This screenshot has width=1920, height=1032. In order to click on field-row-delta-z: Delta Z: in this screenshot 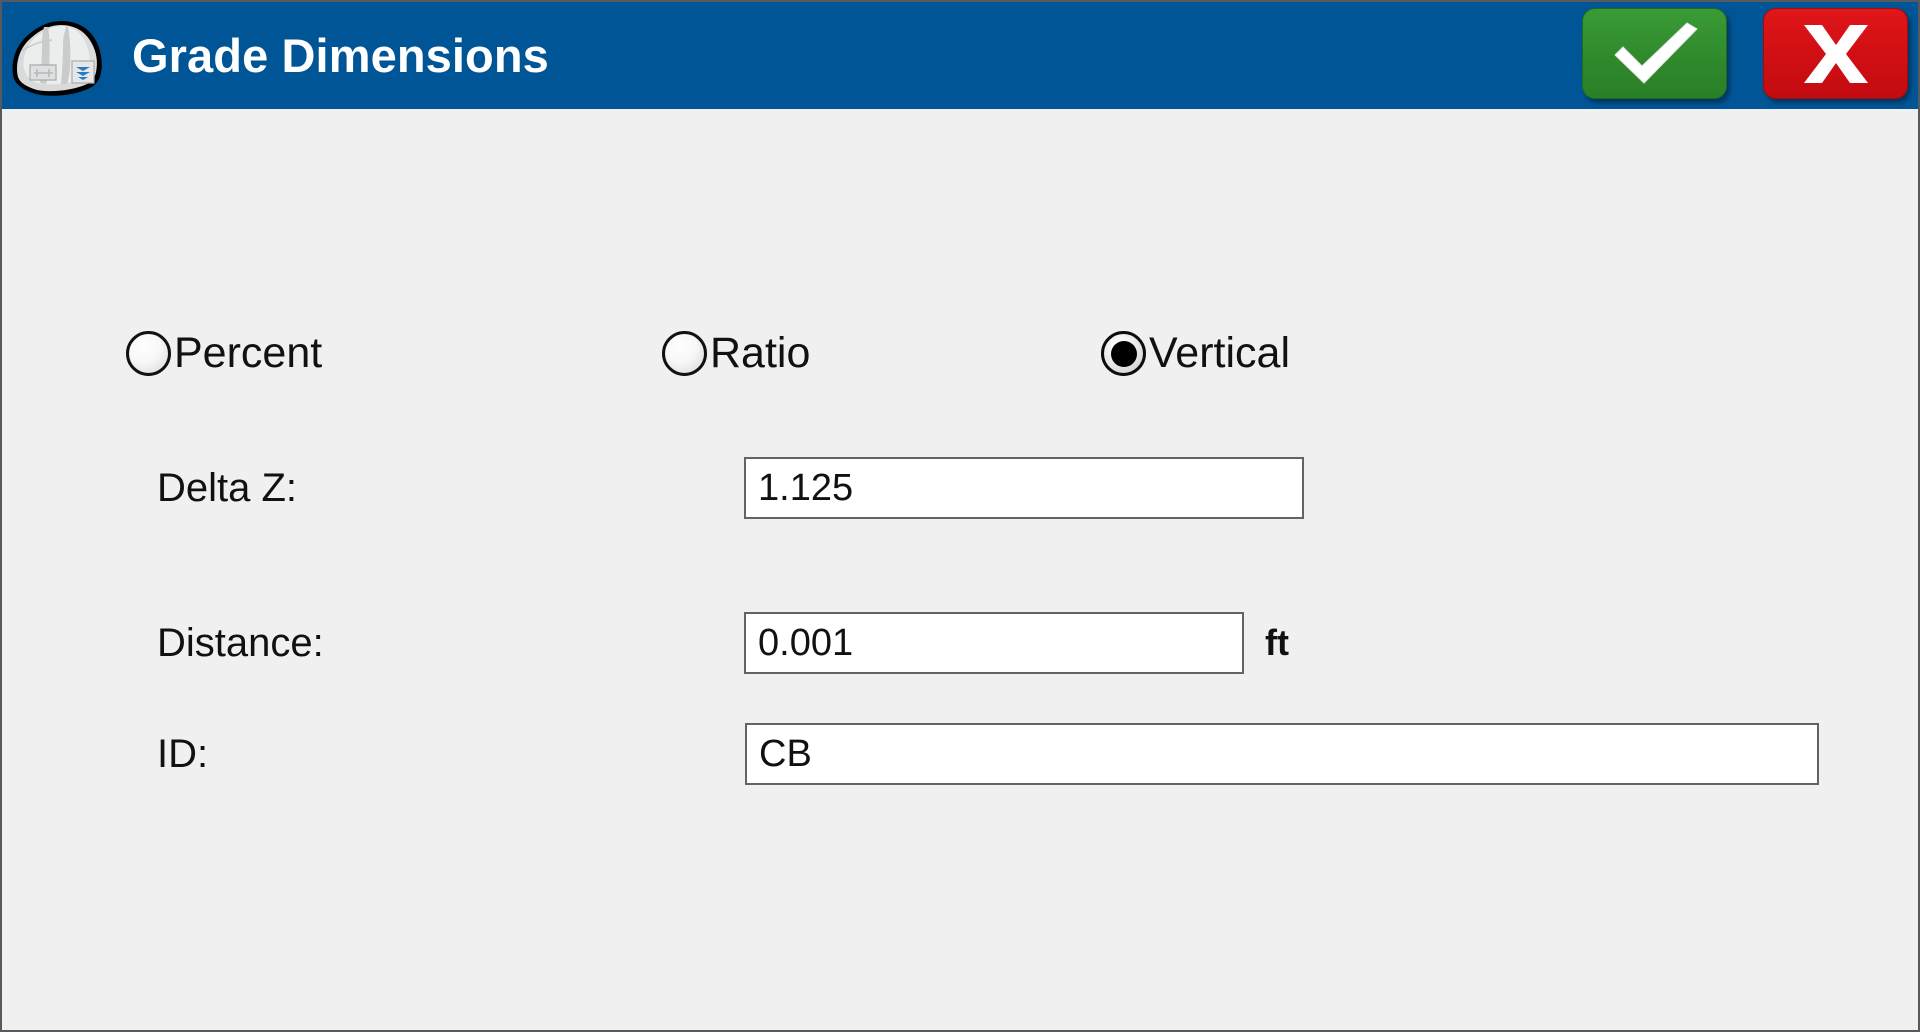, I will do `click(1007, 488)`.